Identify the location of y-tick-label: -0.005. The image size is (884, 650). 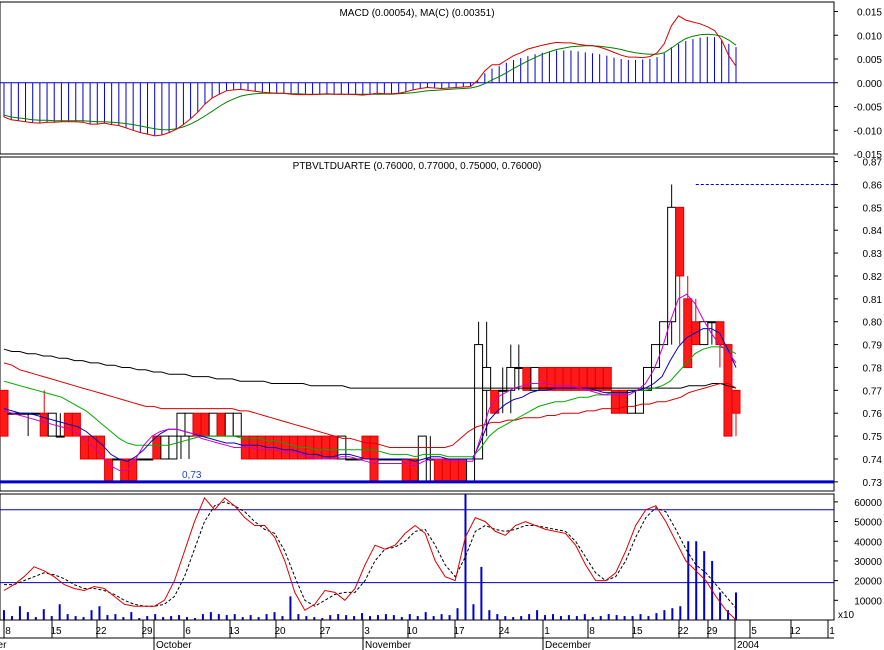
(868, 108).